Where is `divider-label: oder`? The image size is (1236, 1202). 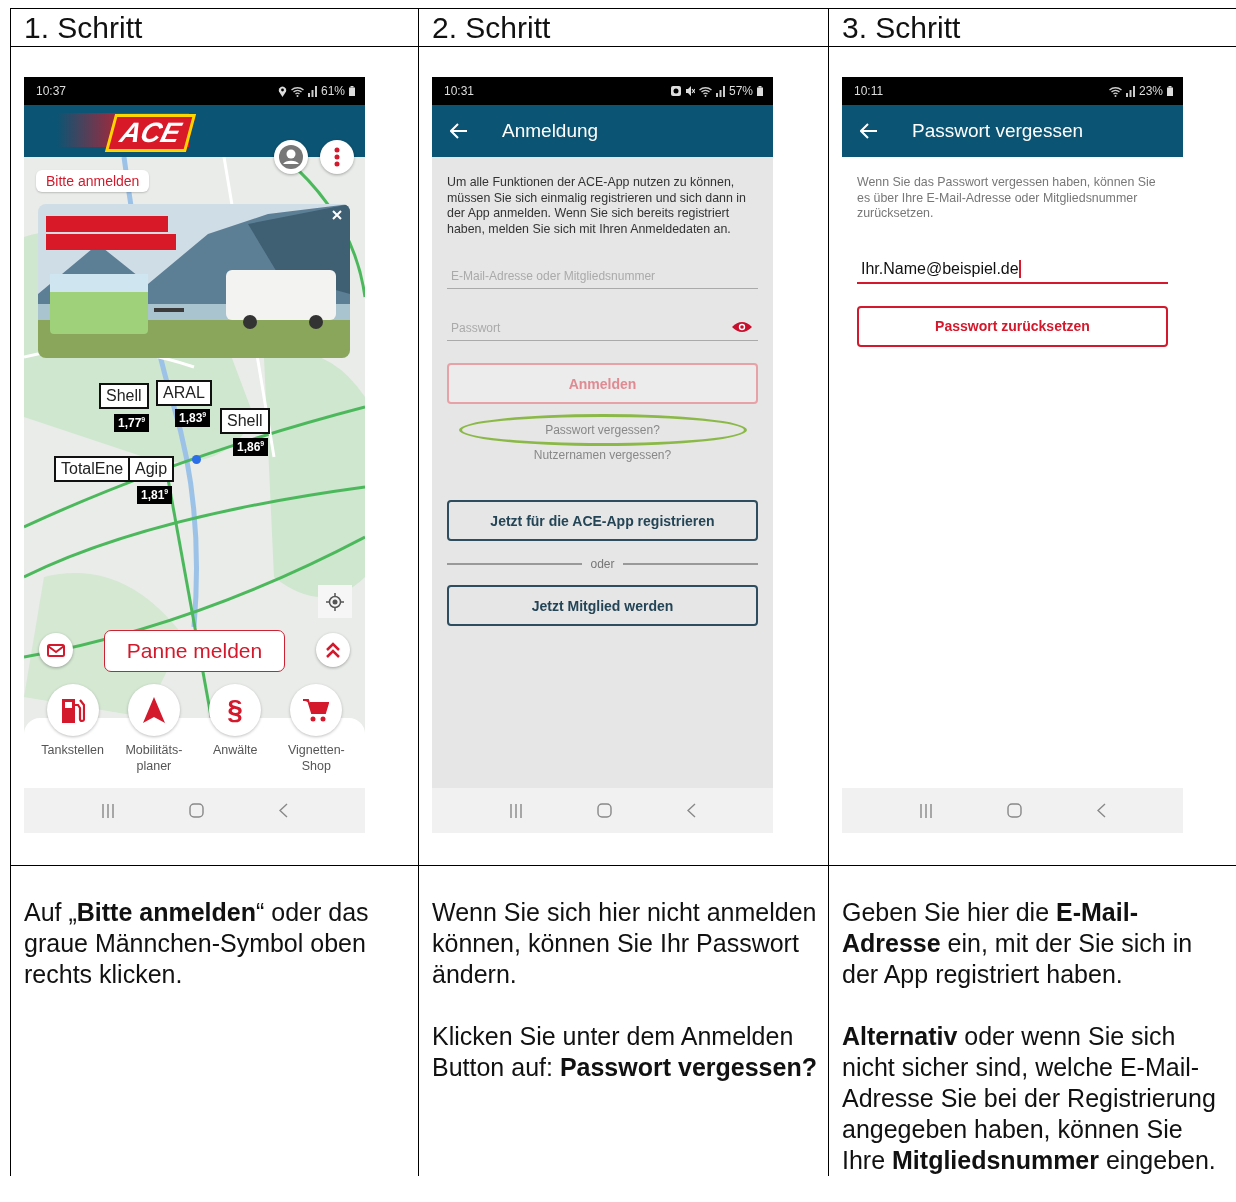
divider-label: oder is located at coordinates (602, 564).